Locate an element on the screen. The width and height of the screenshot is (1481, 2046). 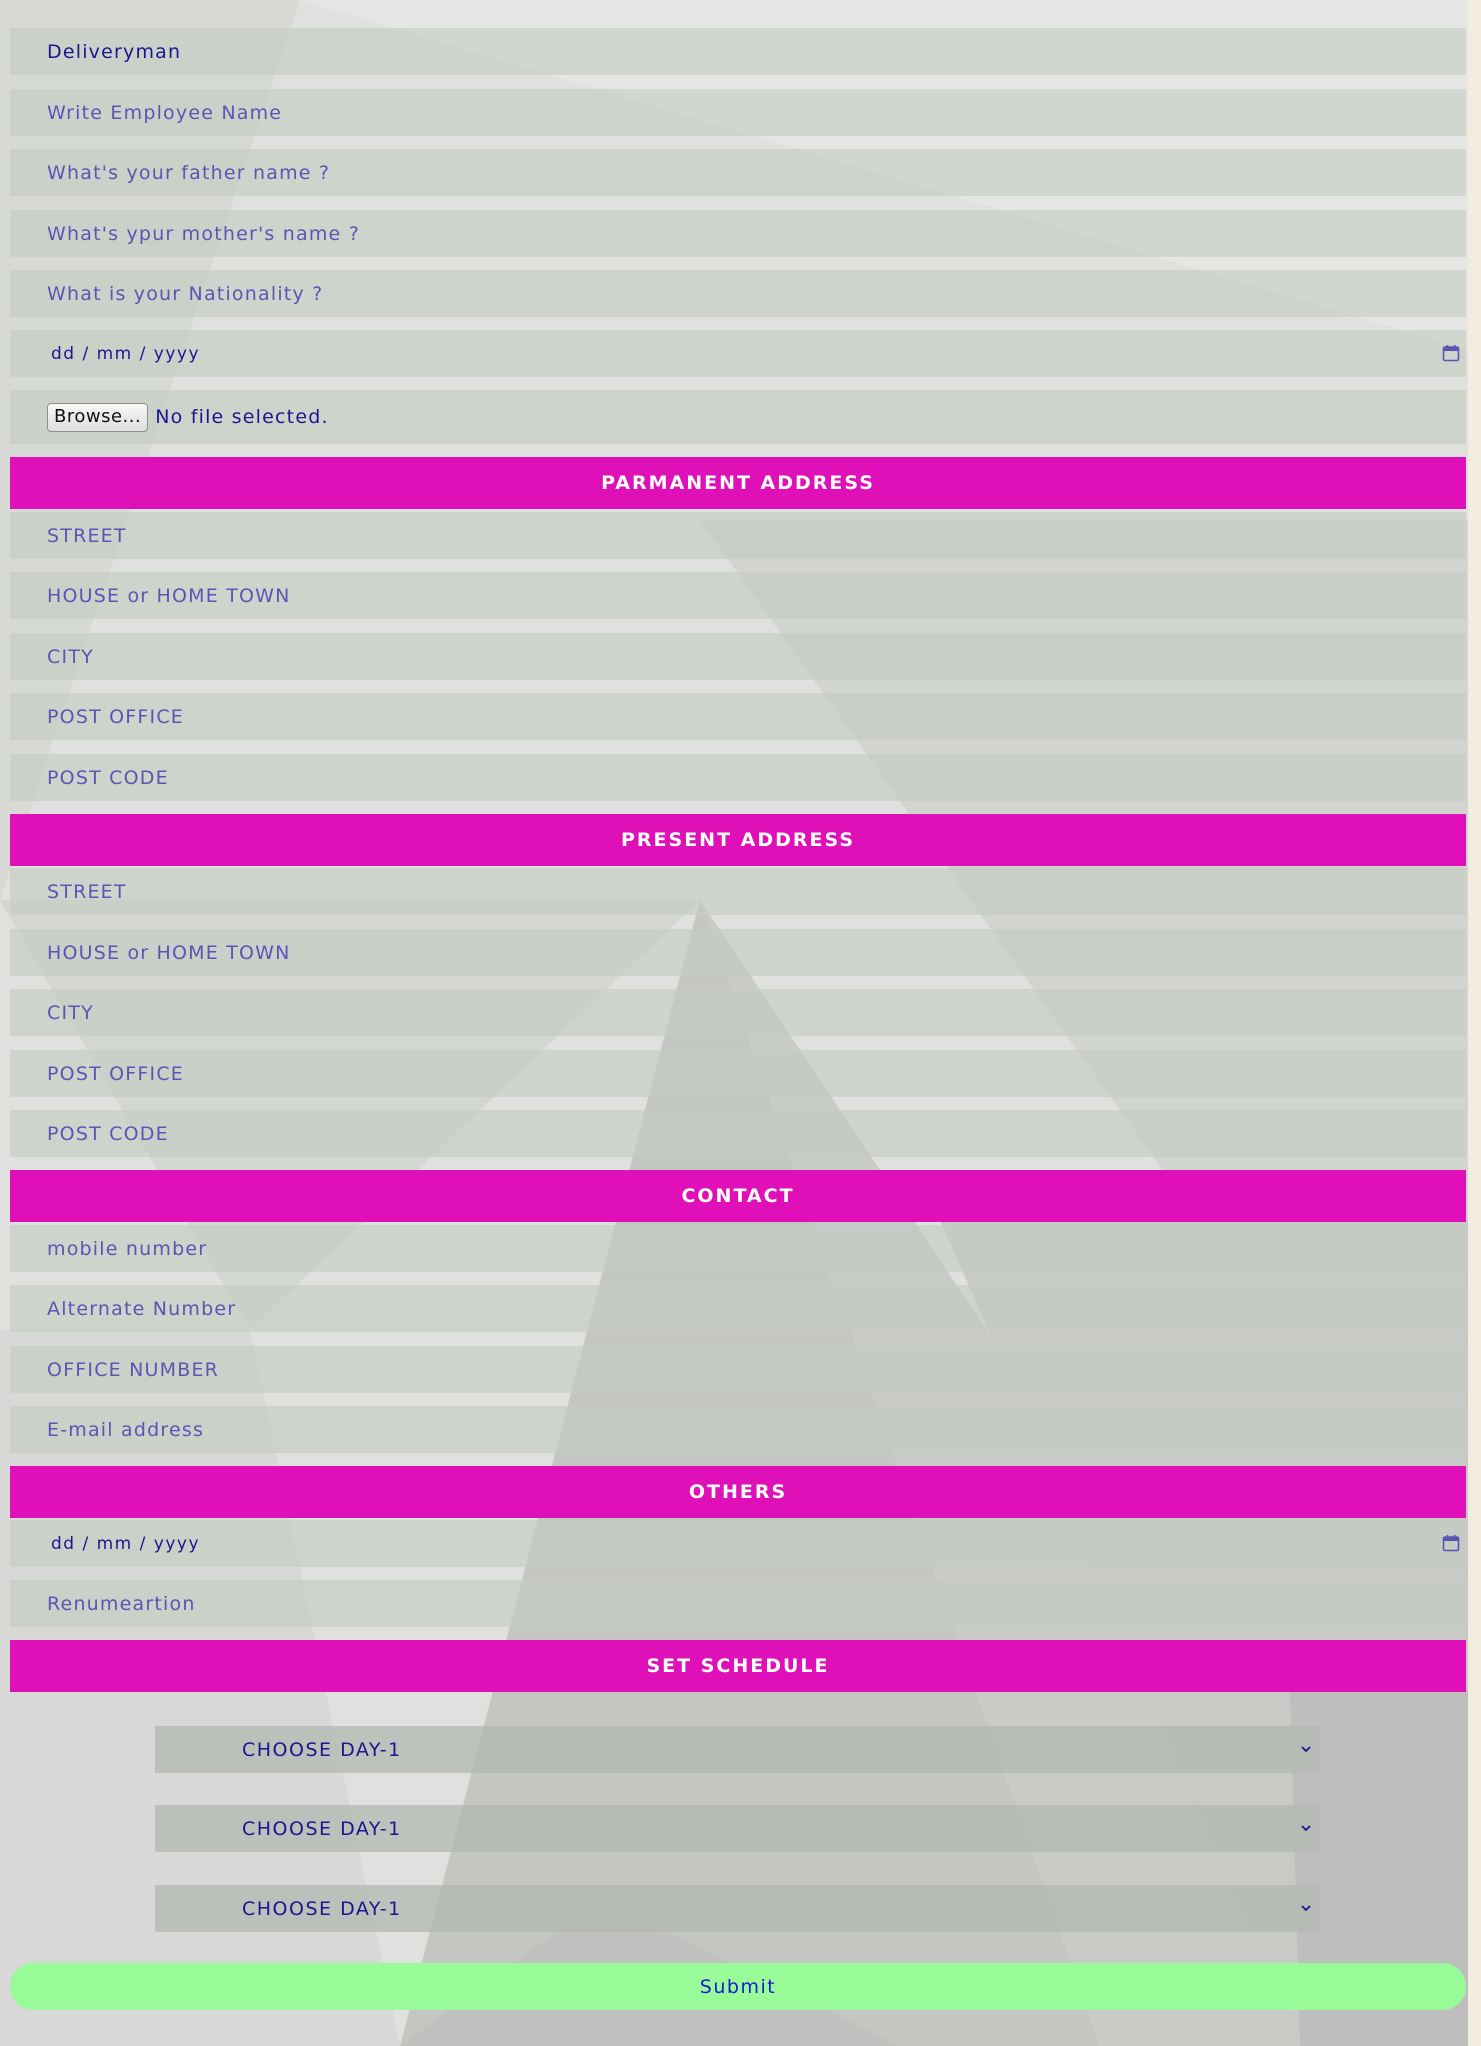
email-placeholder: E-mail address is located at coordinates (126, 1429).